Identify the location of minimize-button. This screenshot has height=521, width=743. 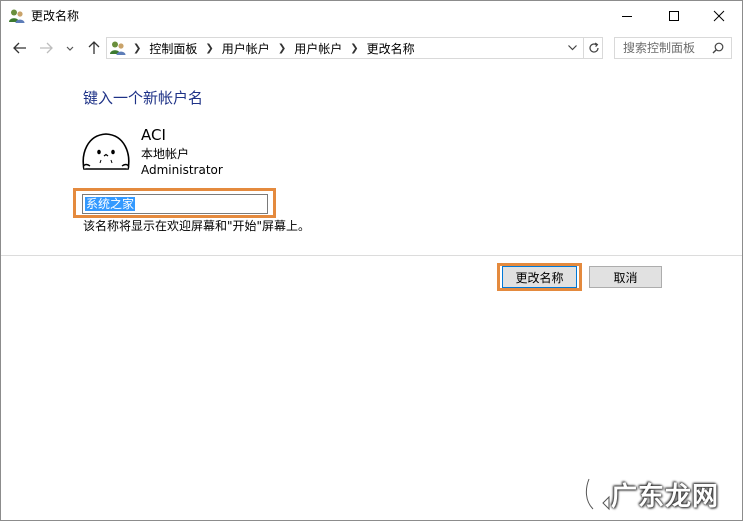
(627, 16).